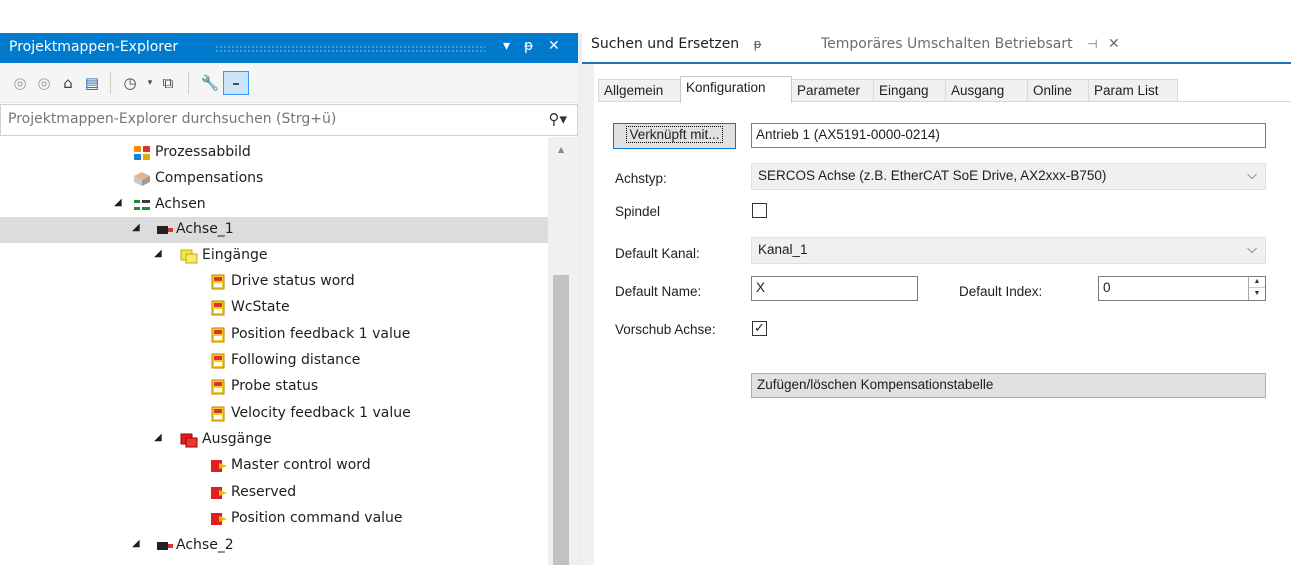 The image size is (1291, 565). Describe the element at coordinates (274, 153) in the screenshot. I see `tree-item-prozessabbild: Prozessabbild` at that location.